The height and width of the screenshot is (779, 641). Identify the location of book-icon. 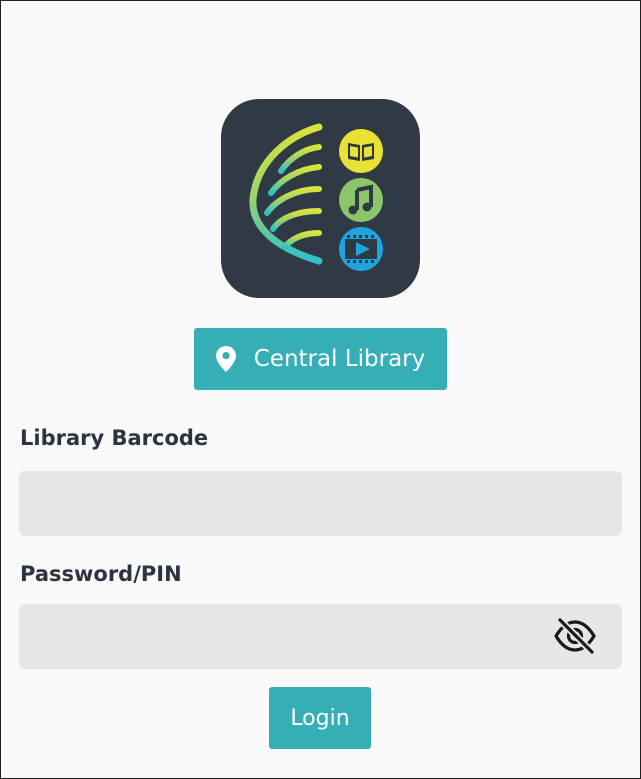
(361, 151).